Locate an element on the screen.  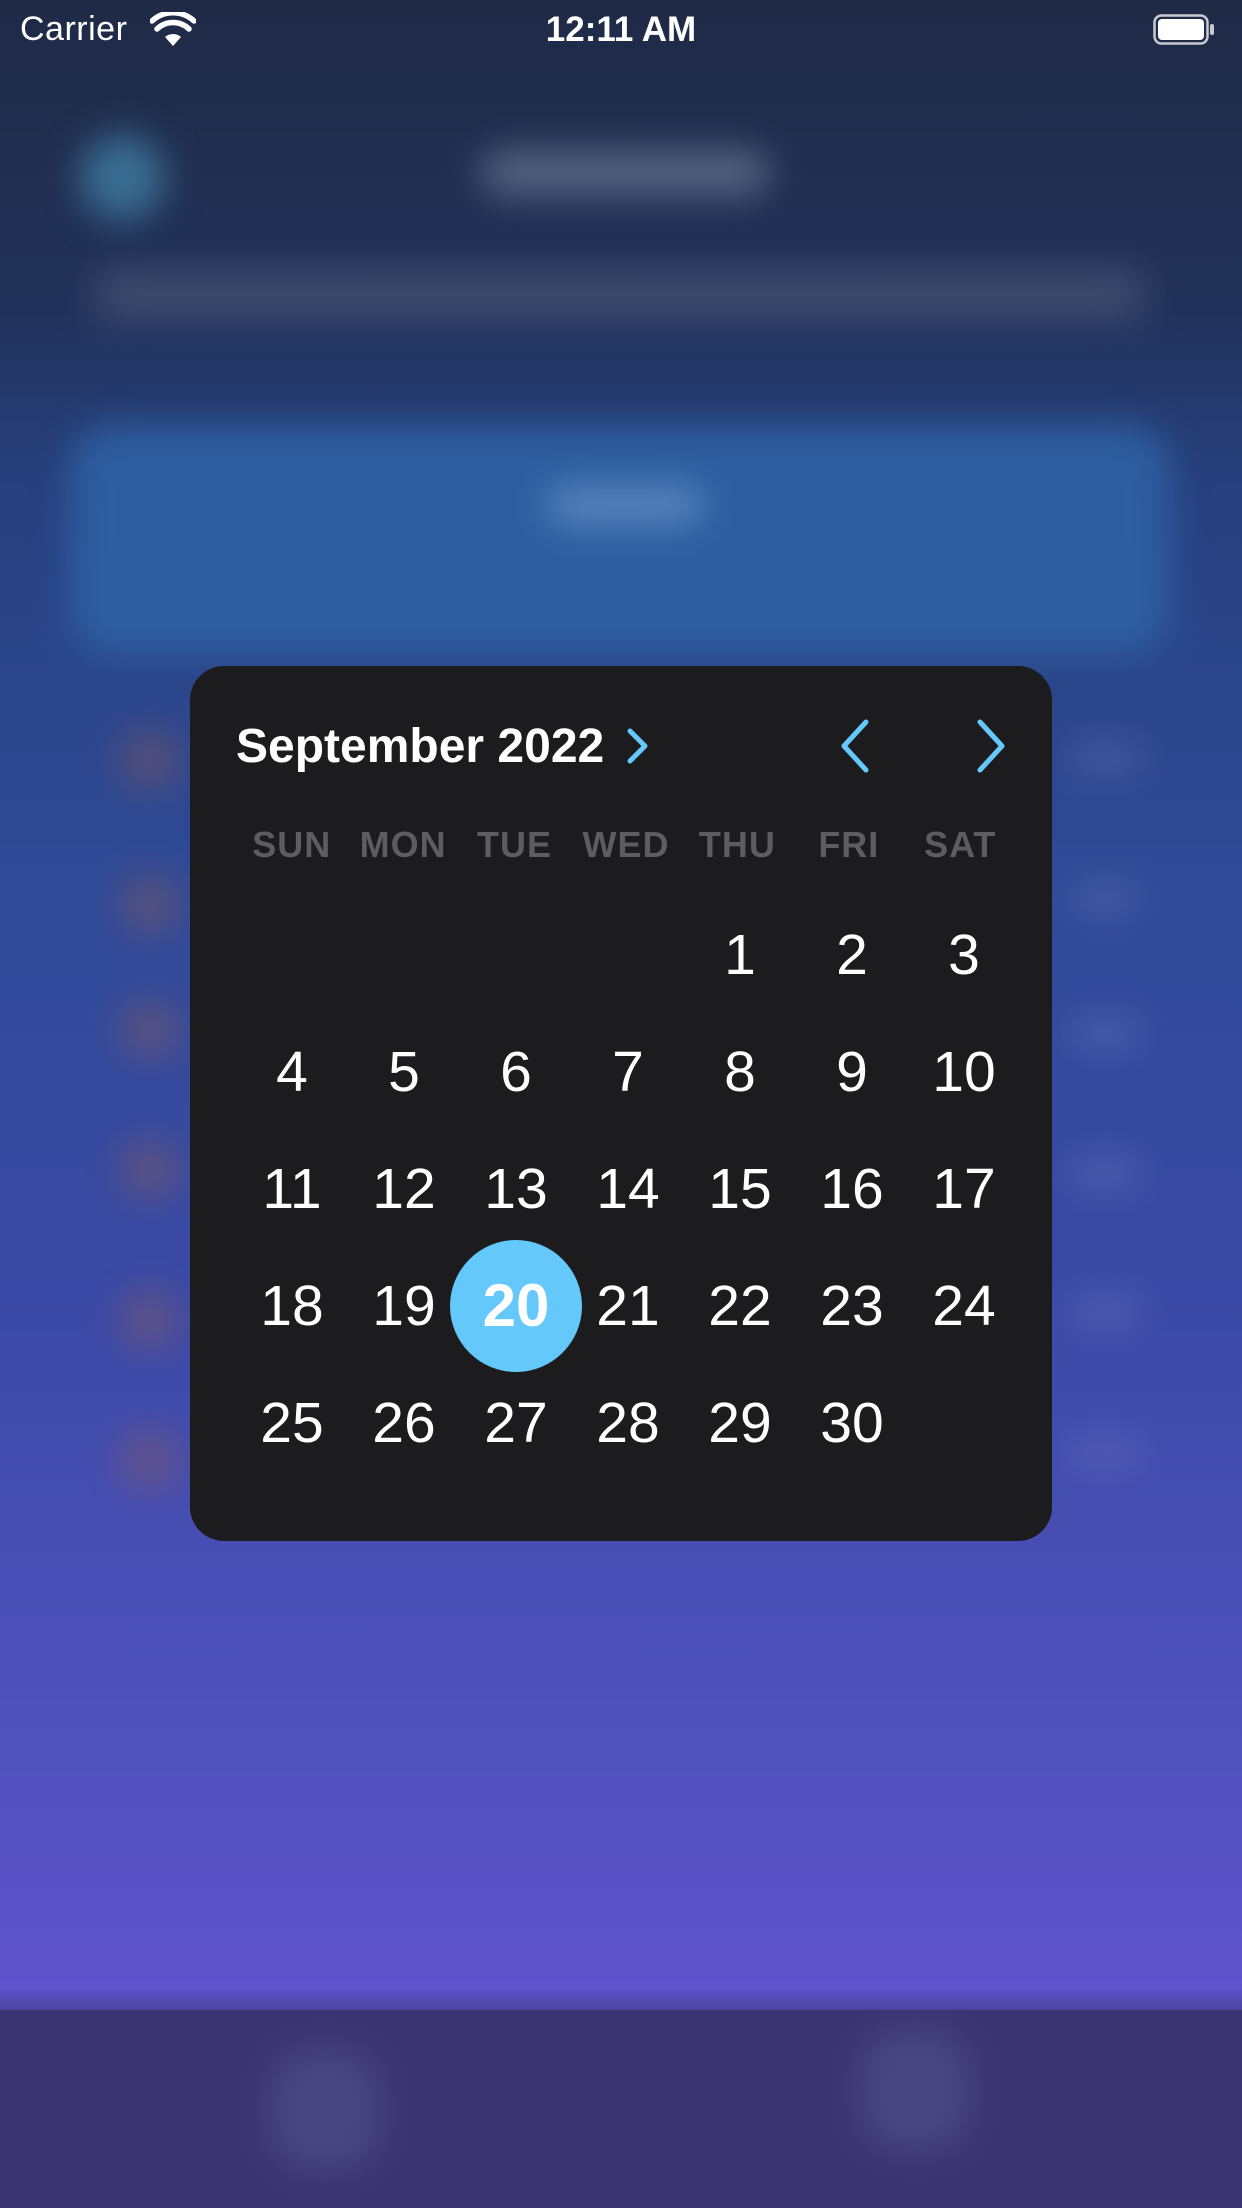
calendar-day: 14 is located at coordinates (628, 1188).